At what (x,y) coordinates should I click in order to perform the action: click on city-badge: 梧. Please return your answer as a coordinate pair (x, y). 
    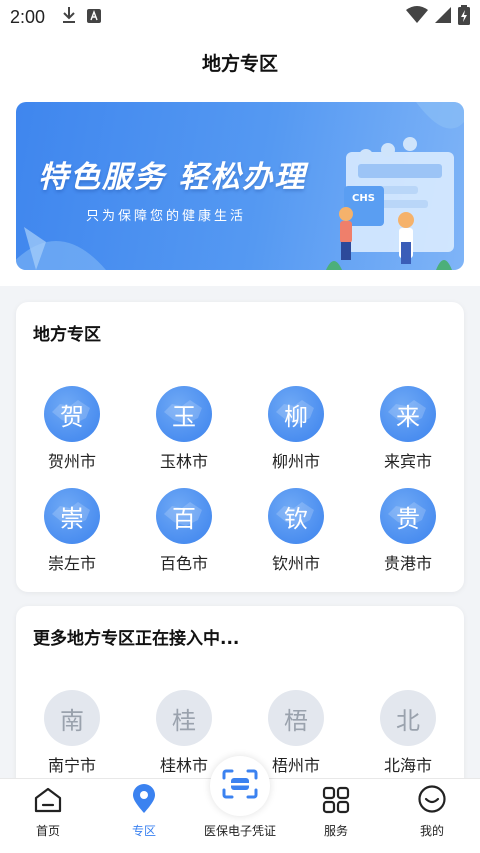
    Looking at the image, I should click on (296, 718).